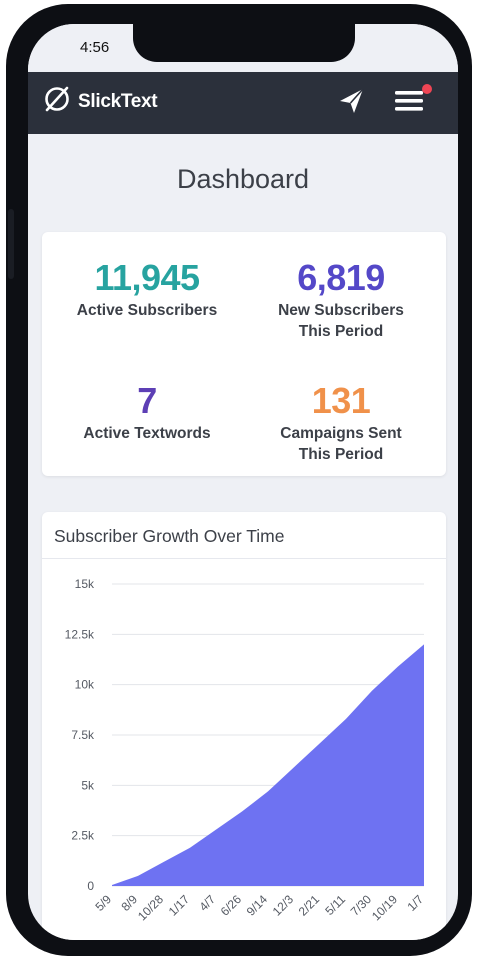  Describe the element at coordinates (83, 735) in the screenshot. I see `y-tick-label: 7.5k` at that location.